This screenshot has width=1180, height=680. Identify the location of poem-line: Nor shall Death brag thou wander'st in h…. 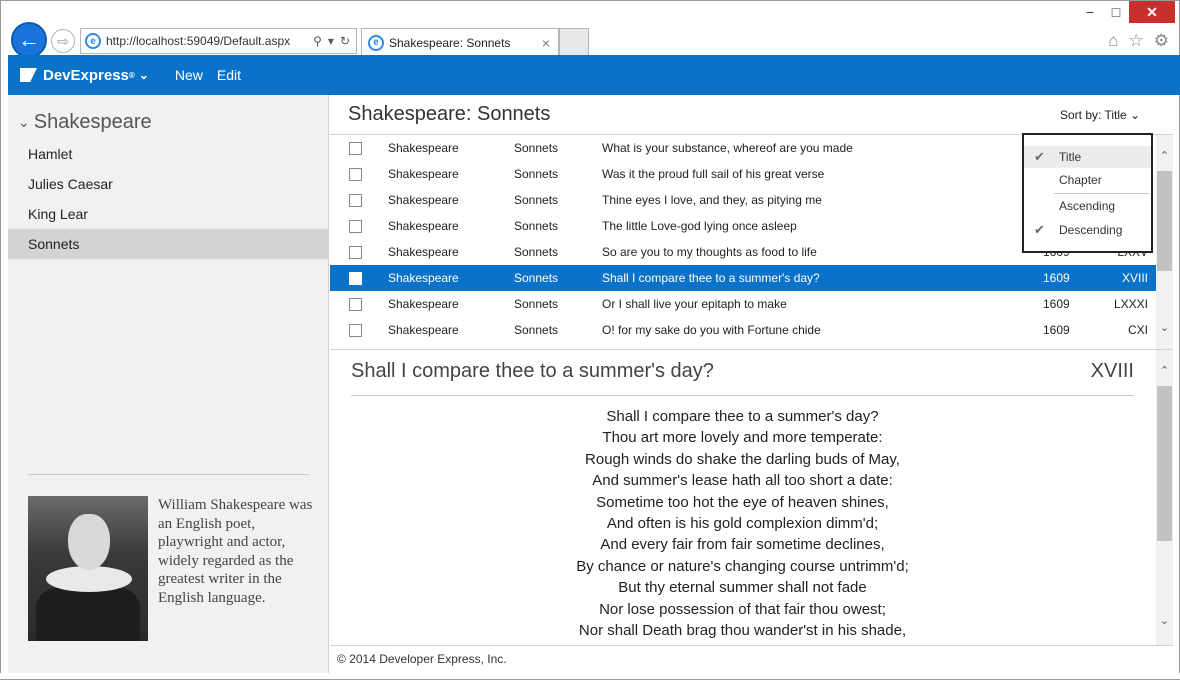
(742, 631).